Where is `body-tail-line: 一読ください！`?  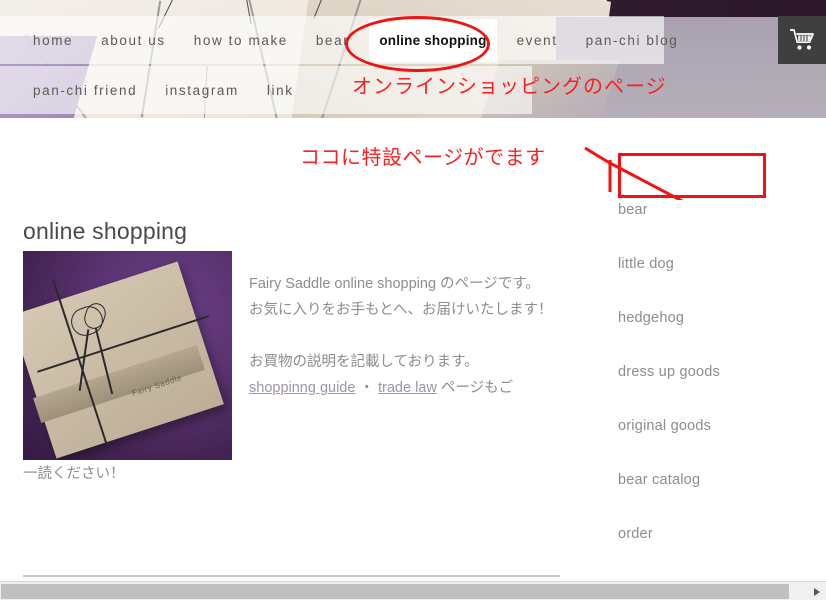 body-tail-line: 一読ください！ is located at coordinates (74, 474).